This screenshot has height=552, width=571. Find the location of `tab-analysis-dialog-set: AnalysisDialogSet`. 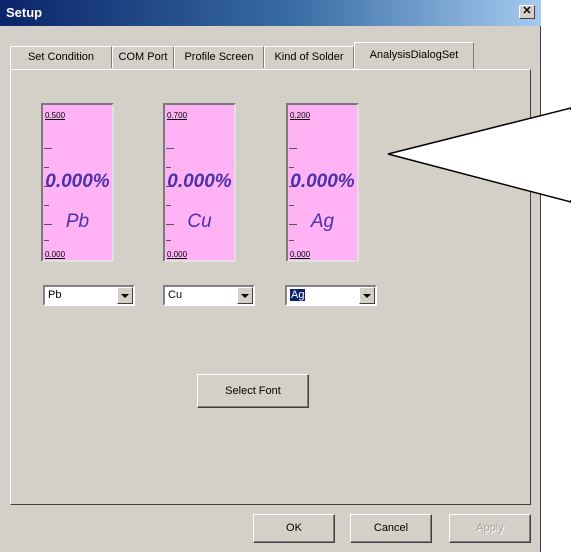

tab-analysis-dialog-set: AnalysisDialogSet is located at coordinates (414, 55).